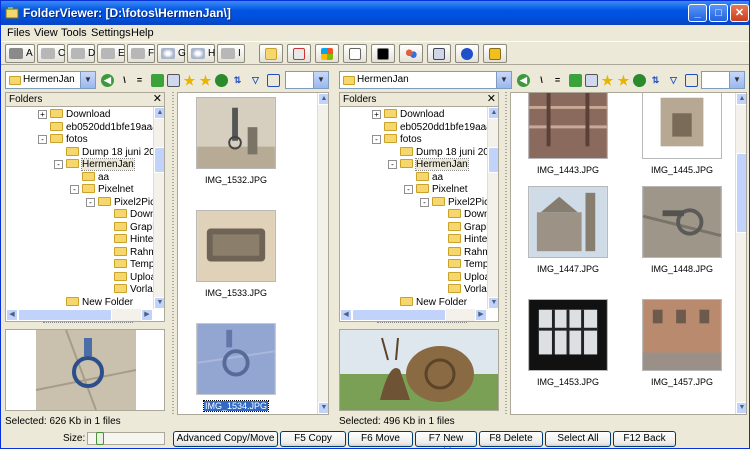 The width and height of the screenshot is (750, 449). I want to click on menu-view: View, so click(46, 33).